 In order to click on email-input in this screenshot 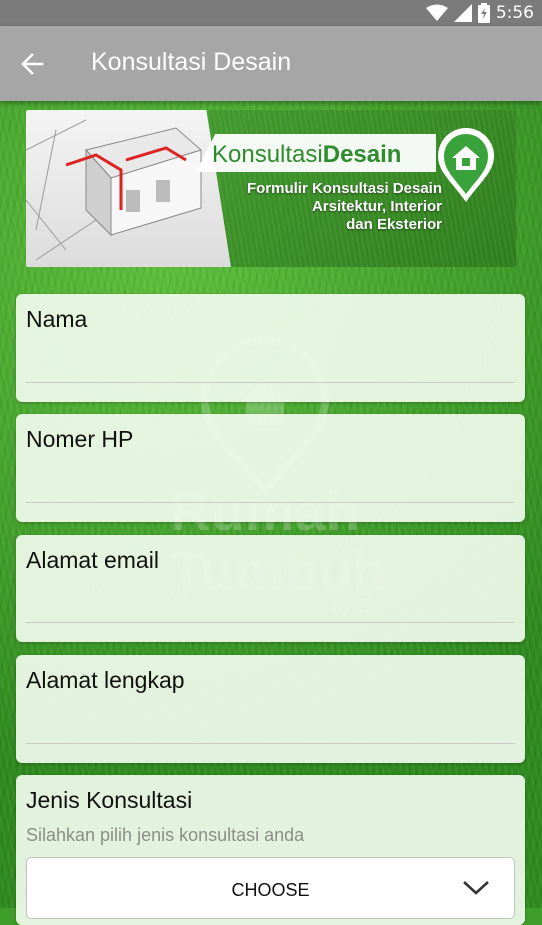, I will do `click(270, 603)`.